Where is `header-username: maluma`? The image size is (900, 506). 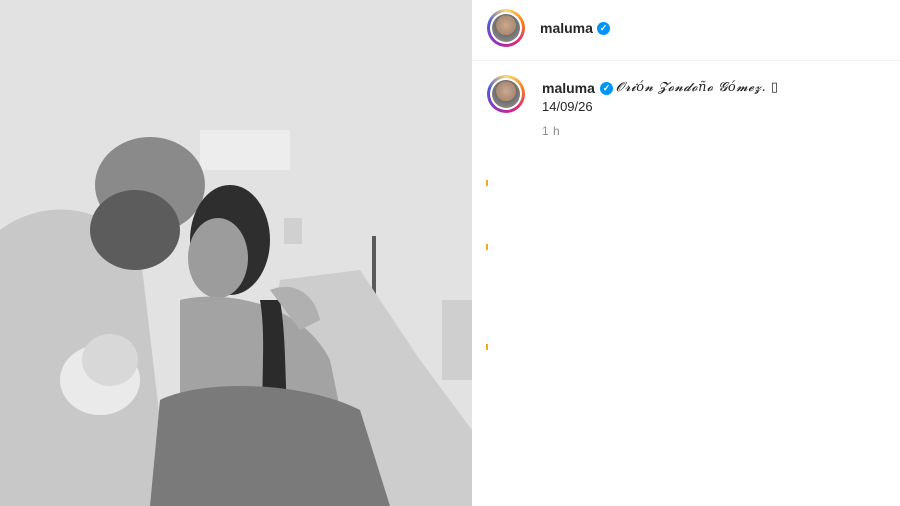 header-username: maluma is located at coordinates (566, 28).